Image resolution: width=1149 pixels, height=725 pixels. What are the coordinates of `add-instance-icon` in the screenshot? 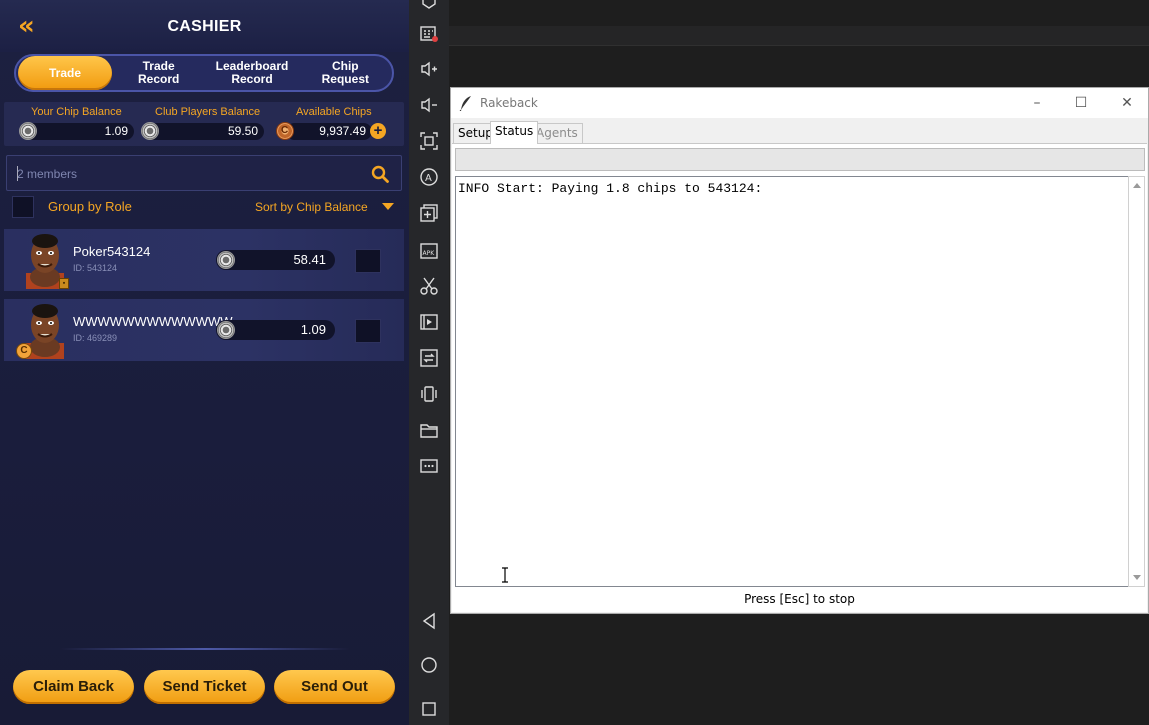 It's located at (429, 213).